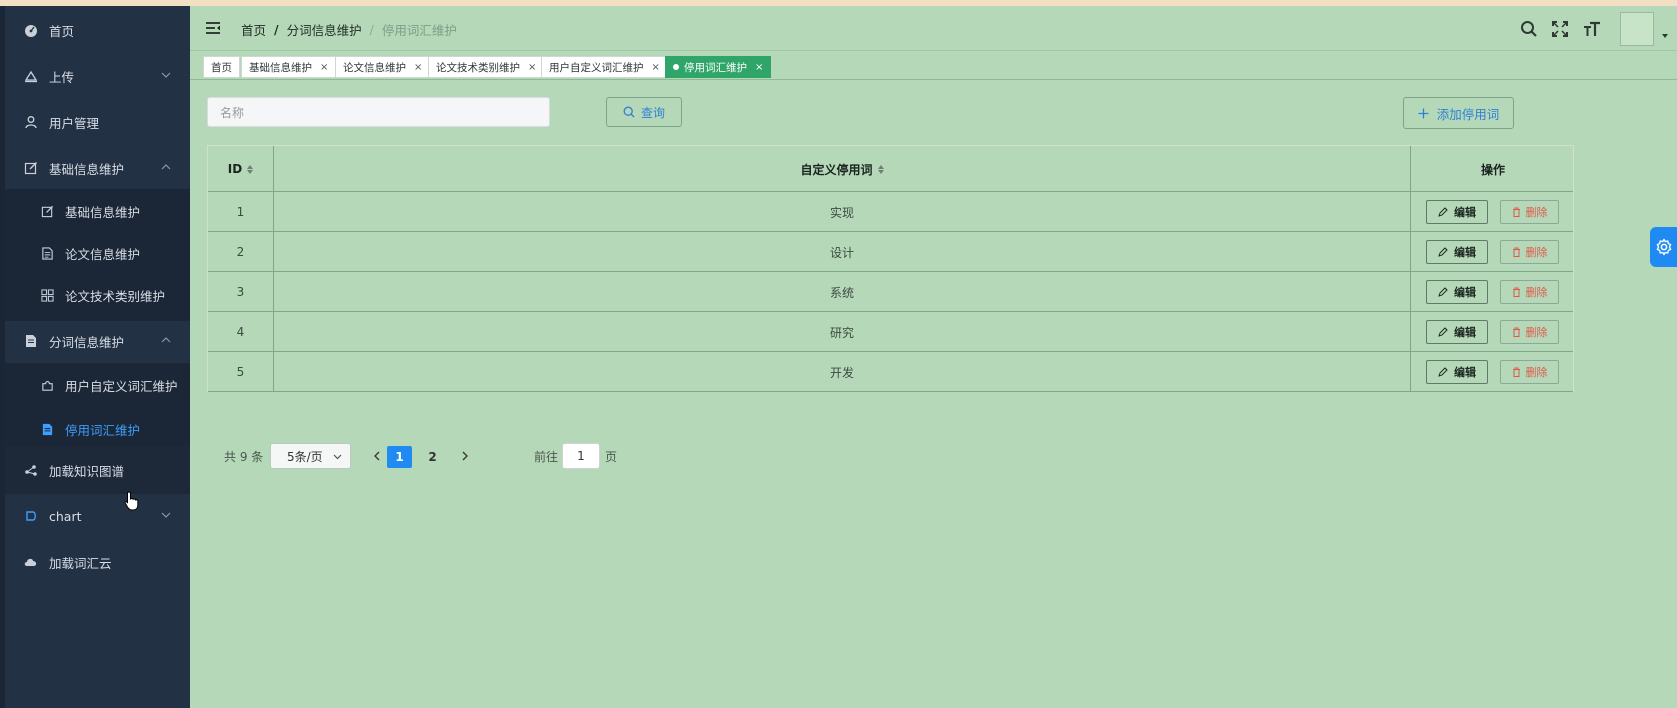 The width and height of the screenshot is (1677, 708). What do you see at coordinates (310, 456) in the screenshot?
I see `page-size-select: 5条/页` at bounding box center [310, 456].